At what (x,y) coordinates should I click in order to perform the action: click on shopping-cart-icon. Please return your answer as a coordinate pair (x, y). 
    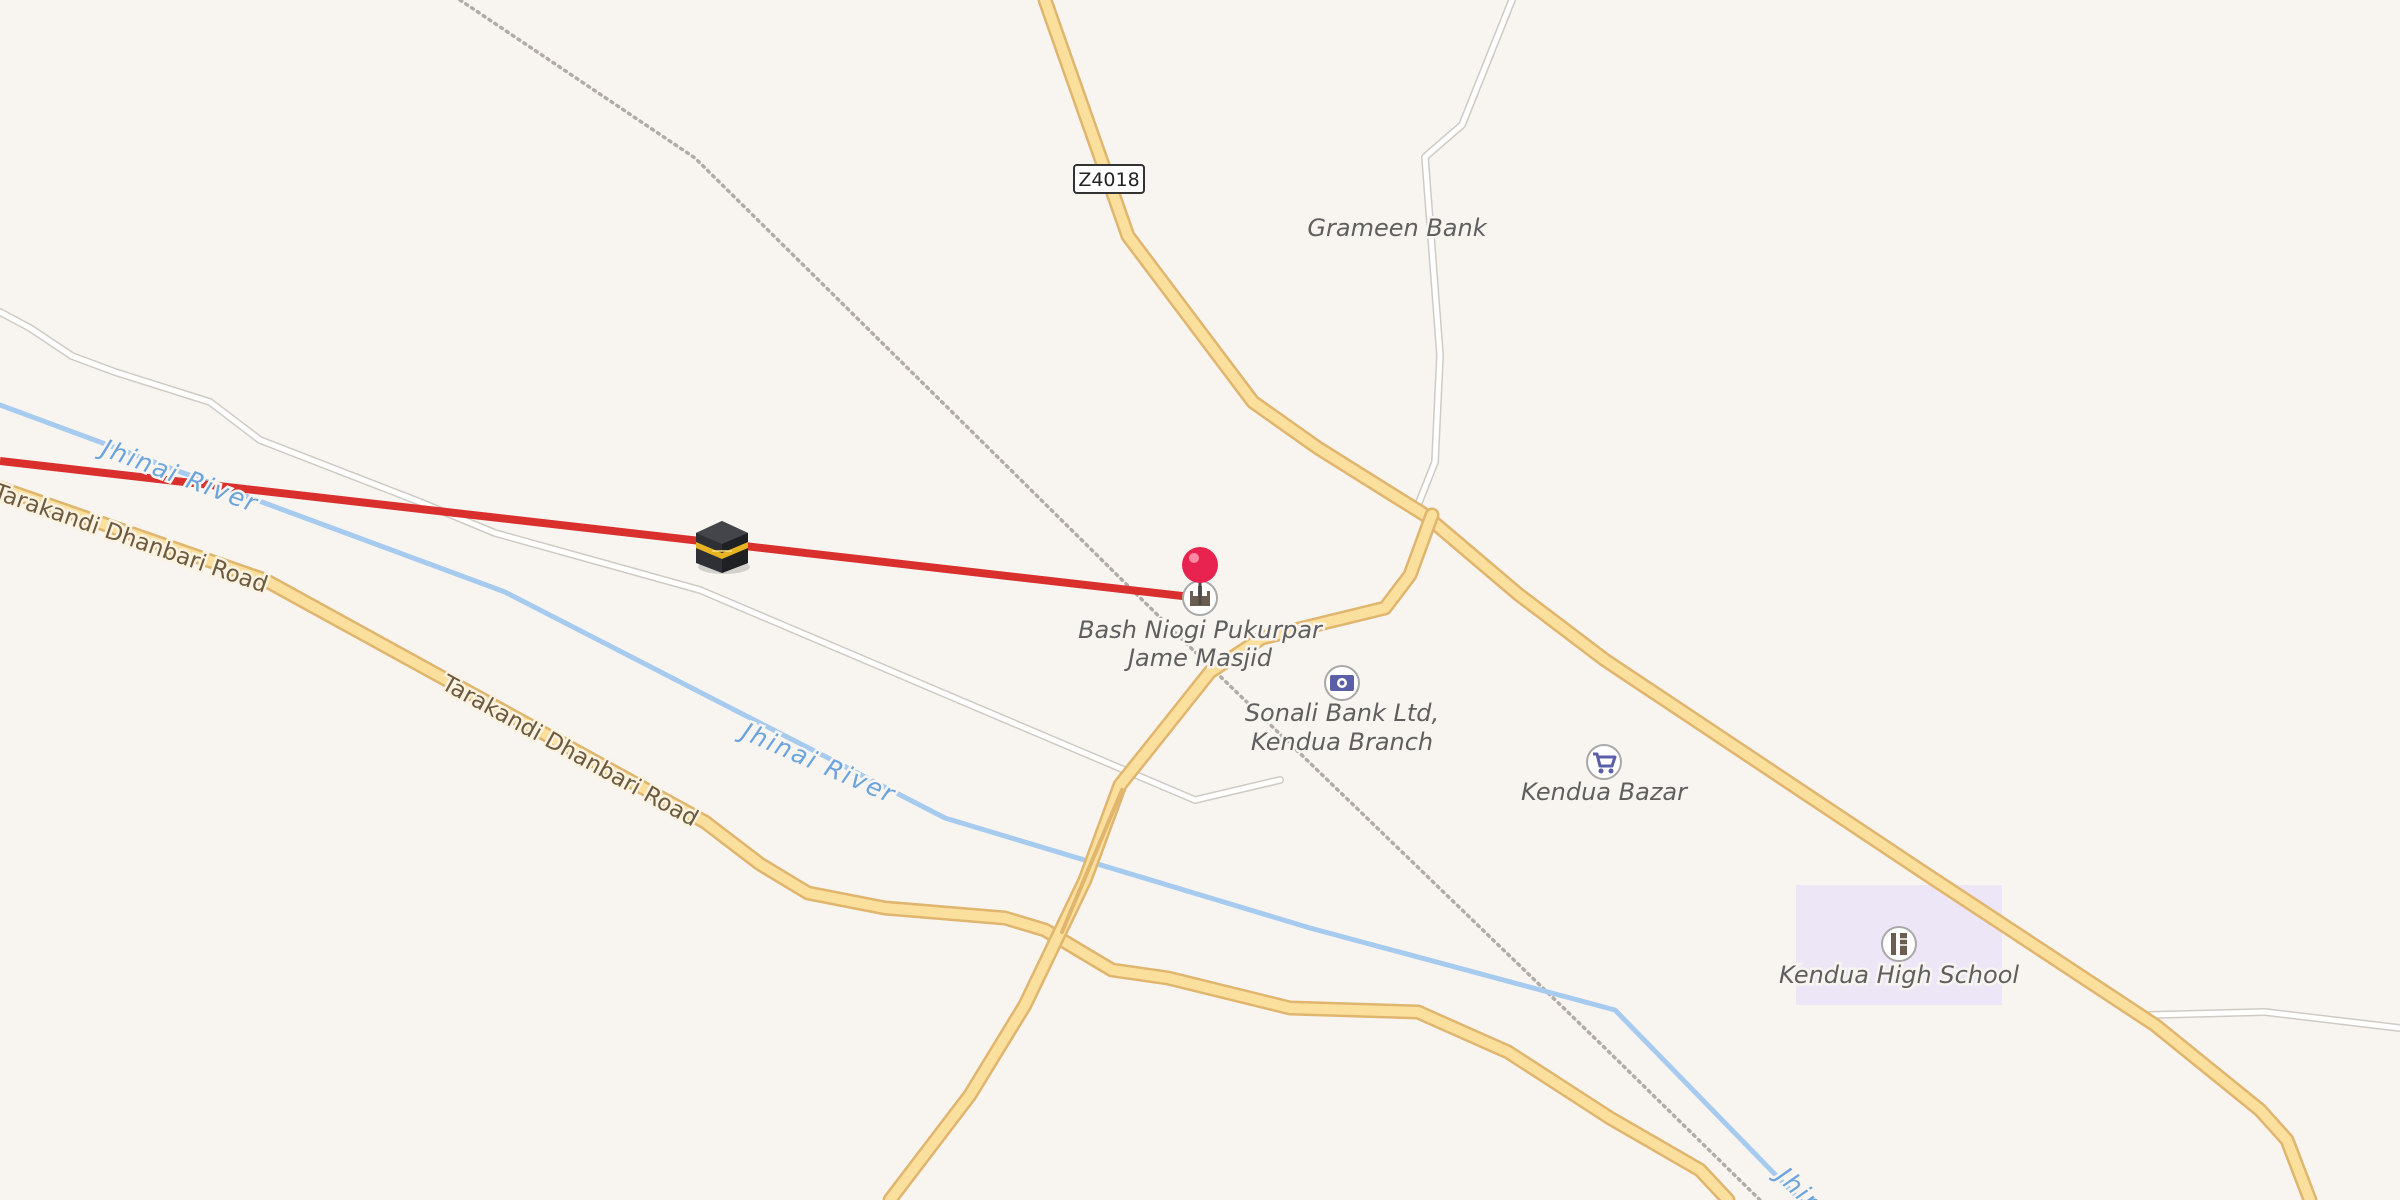
    Looking at the image, I should click on (1604, 762).